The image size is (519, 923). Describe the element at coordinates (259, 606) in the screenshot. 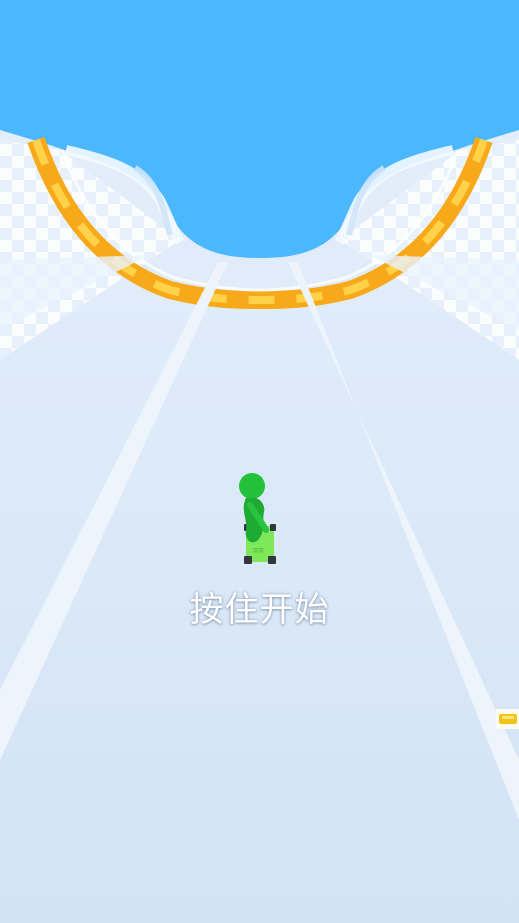

I see `hold-to-start-prompt: 按住开始` at that location.